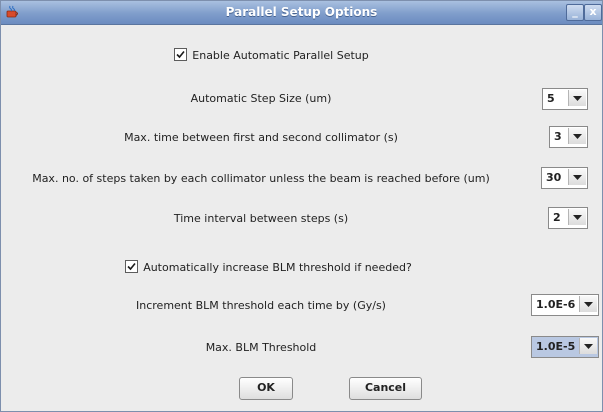  I want to click on enable-auto-checkbox-group: Enable Automatic Parallel Setup, so click(286, 55).